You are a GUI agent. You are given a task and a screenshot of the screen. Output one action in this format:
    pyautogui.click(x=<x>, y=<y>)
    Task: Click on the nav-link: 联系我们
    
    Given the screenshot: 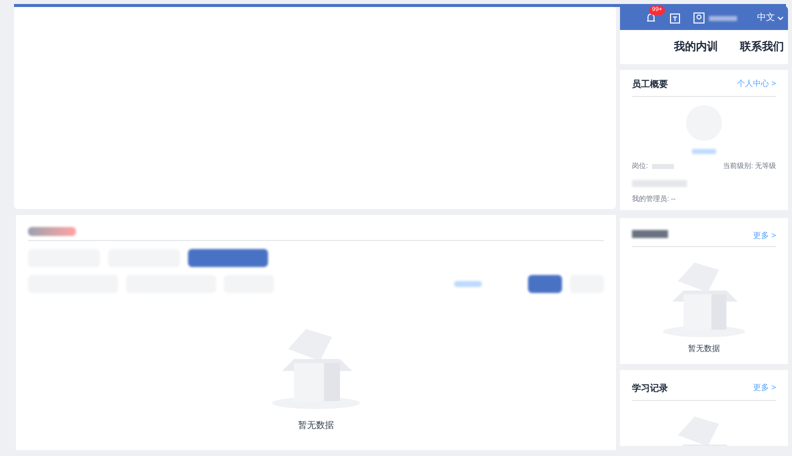 What is the action you would take?
    pyautogui.click(x=762, y=47)
    